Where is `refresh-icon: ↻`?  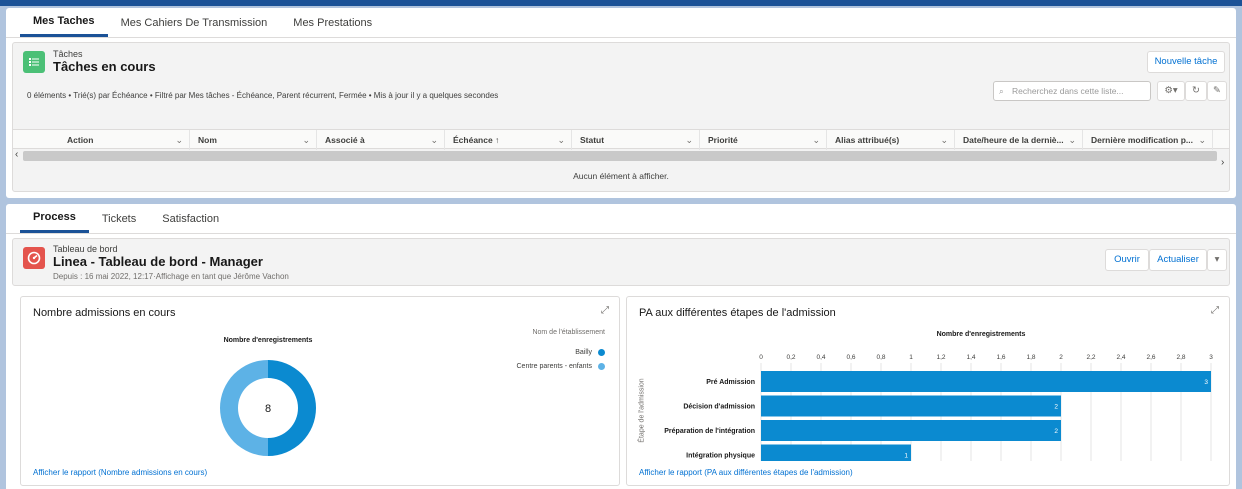 refresh-icon: ↻ is located at coordinates (1196, 90).